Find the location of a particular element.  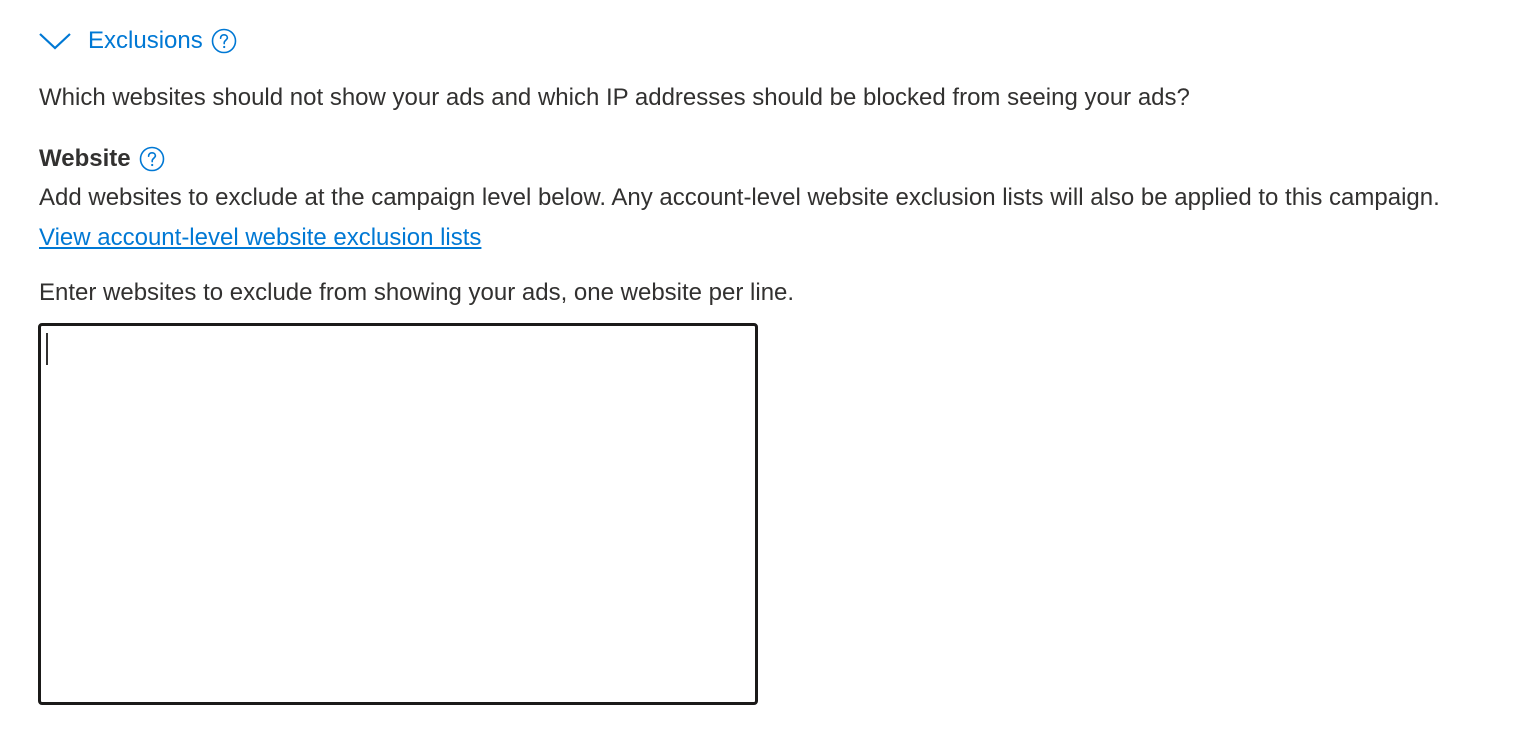

website-label: Website is located at coordinates (85, 158).